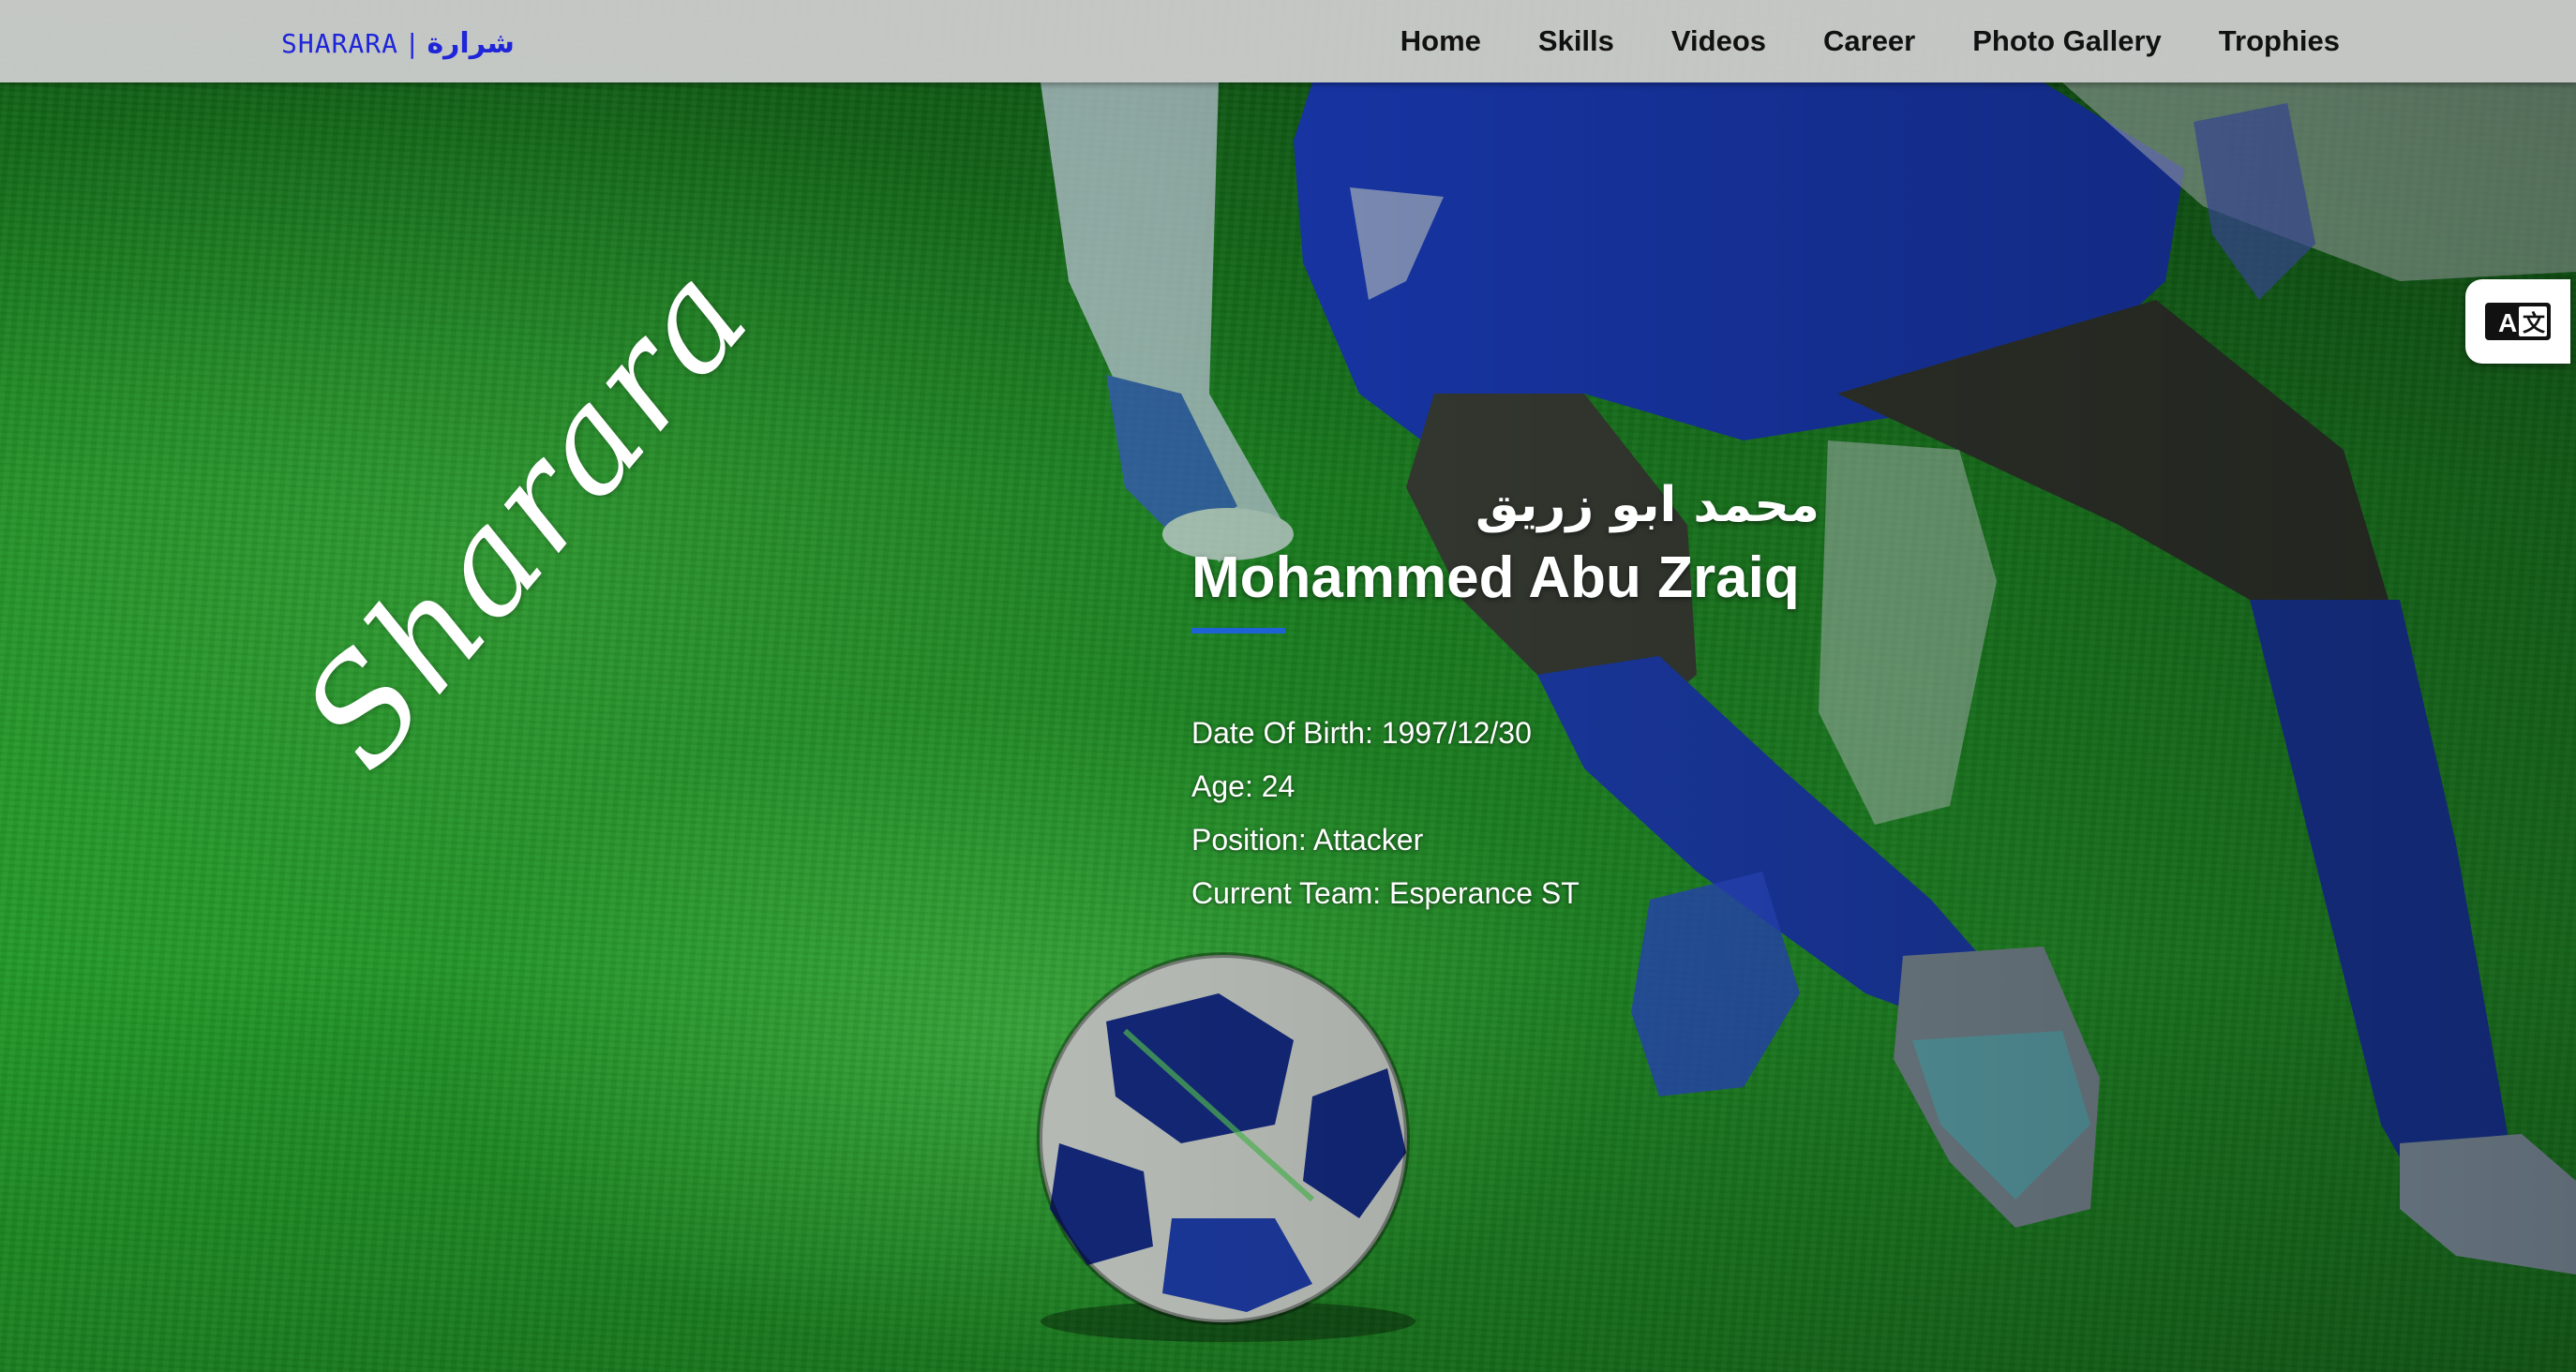 This screenshot has height=1372, width=2576. I want to click on brand-latin: SHARARA, so click(340, 43).